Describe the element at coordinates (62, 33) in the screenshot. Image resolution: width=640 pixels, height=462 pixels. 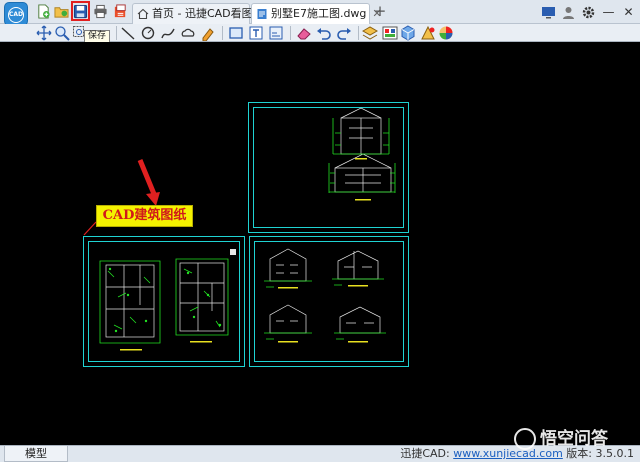
I see `zoom-icon` at that location.